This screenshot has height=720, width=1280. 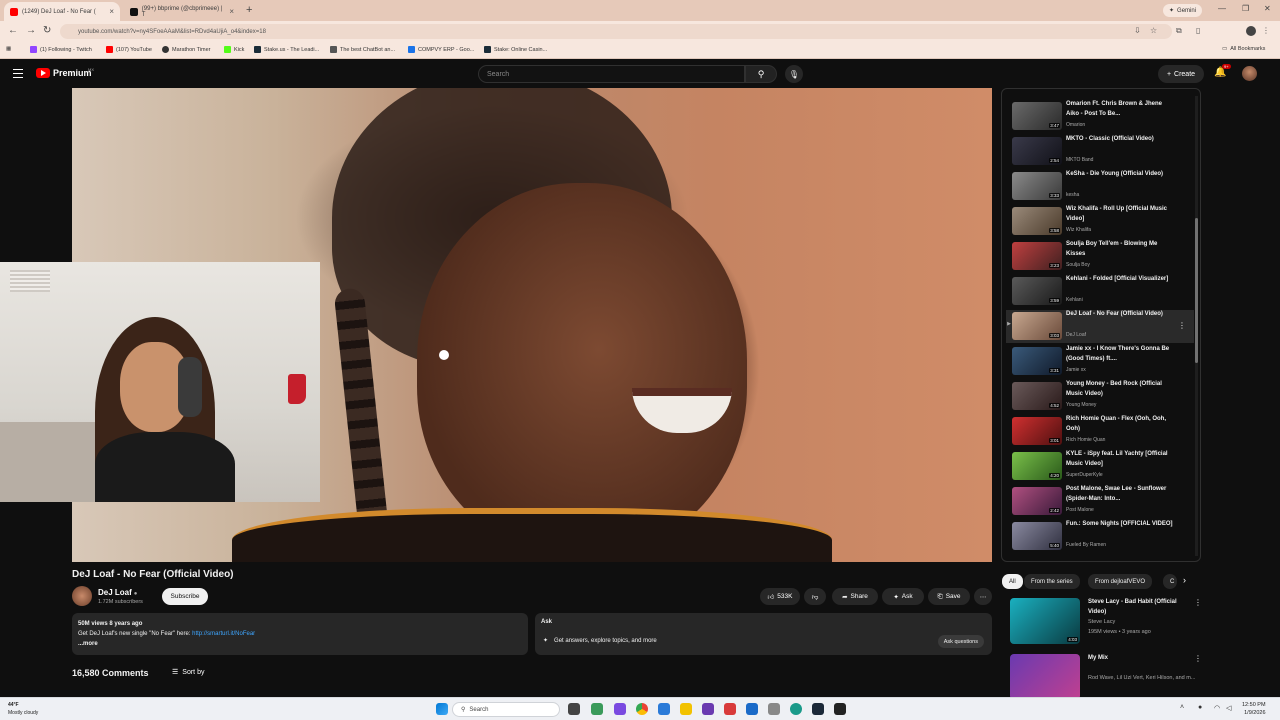 I want to click on save-button: ⎗ Save, so click(x=949, y=596).